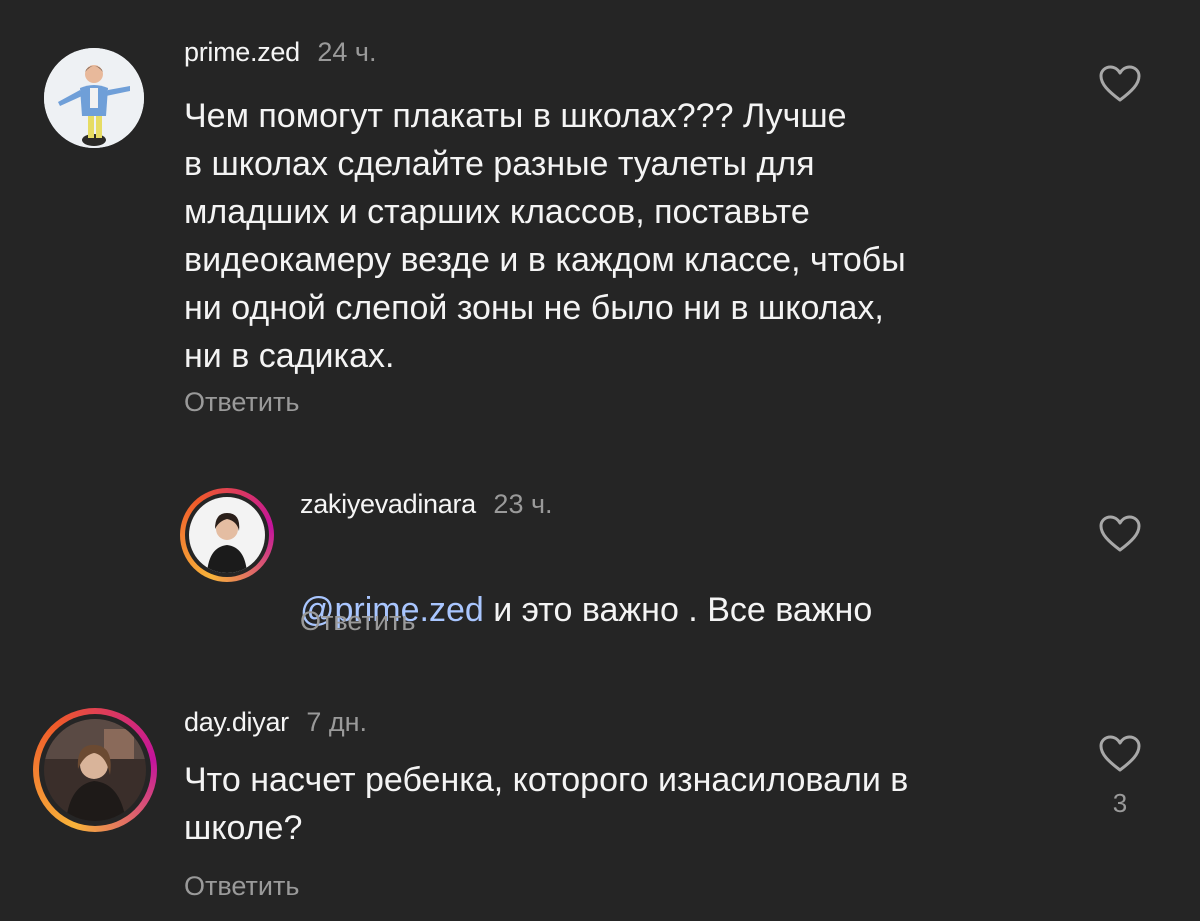  I want to click on timestamp: 24 ч., so click(347, 52).